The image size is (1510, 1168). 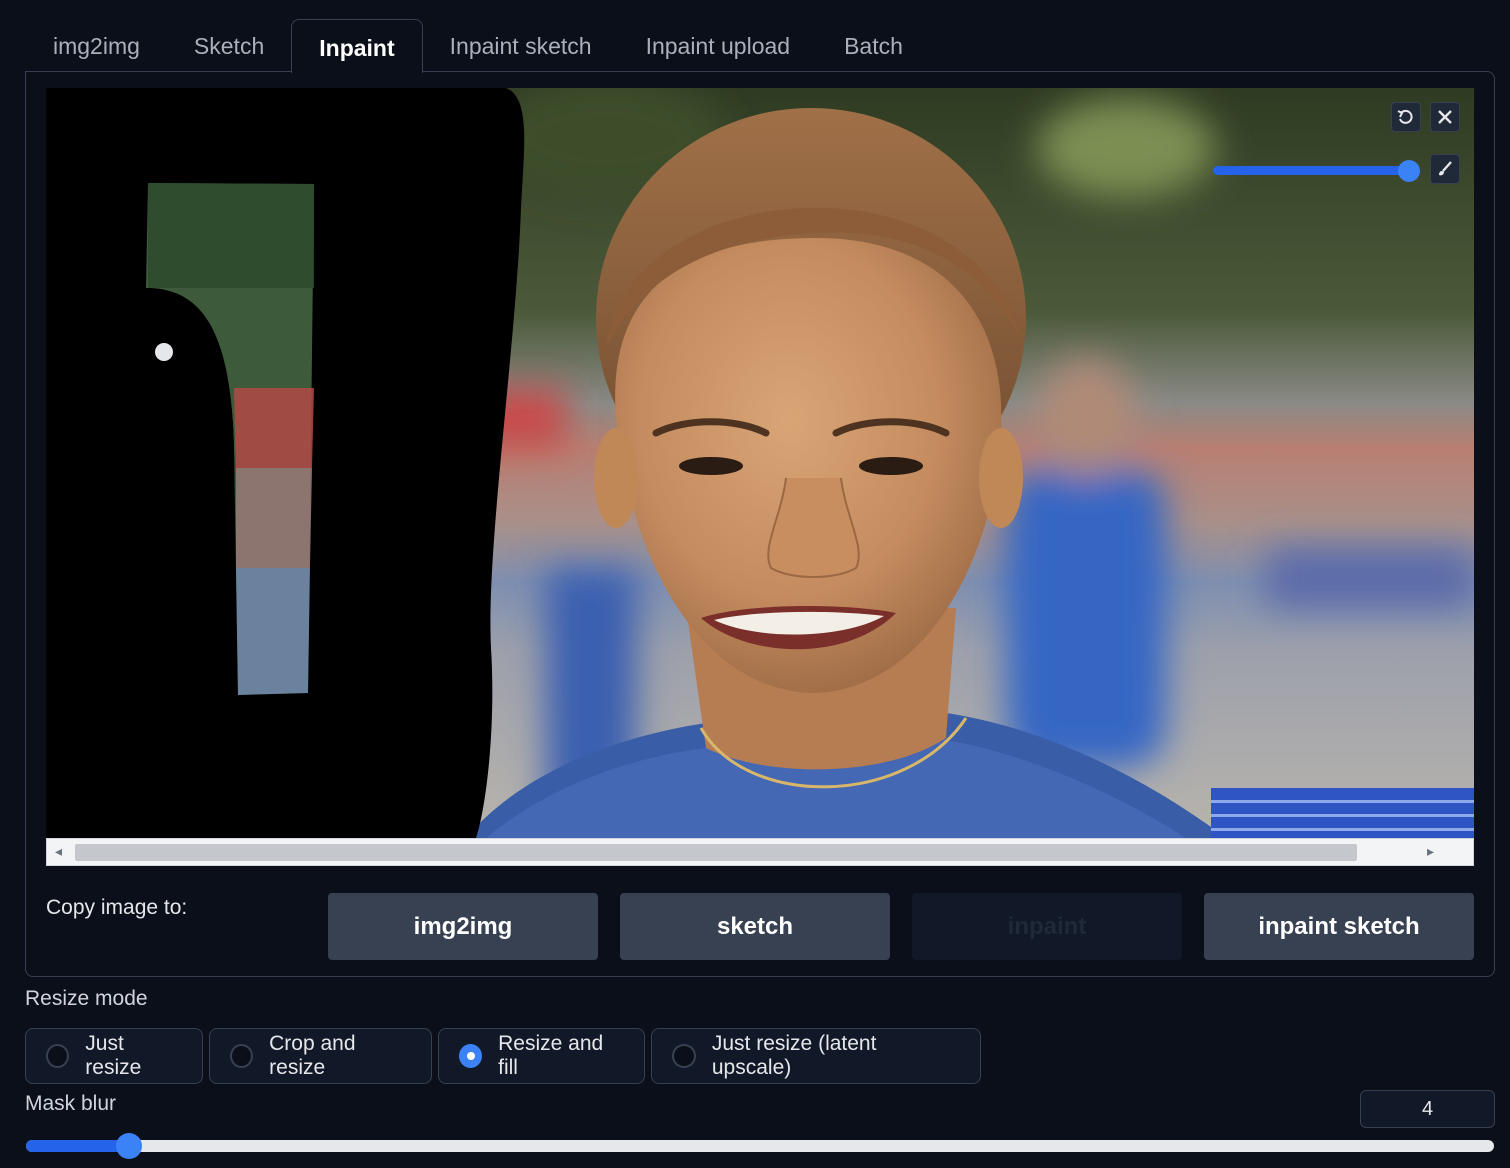 I want to click on radio-just-resize-latent-upscale: Just resize (latent upscale), so click(x=816, y=1056).